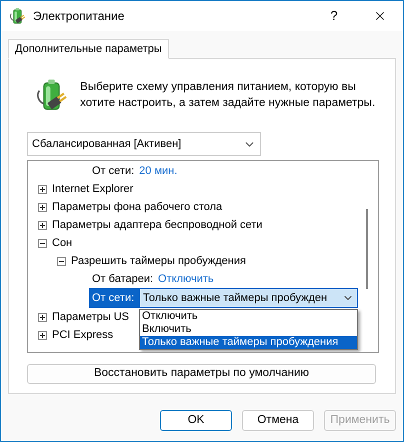  What do you see at coordinates (62, 243) in the screenshot?
I see `tree-item: Сон` at bounding box center [62, 243].